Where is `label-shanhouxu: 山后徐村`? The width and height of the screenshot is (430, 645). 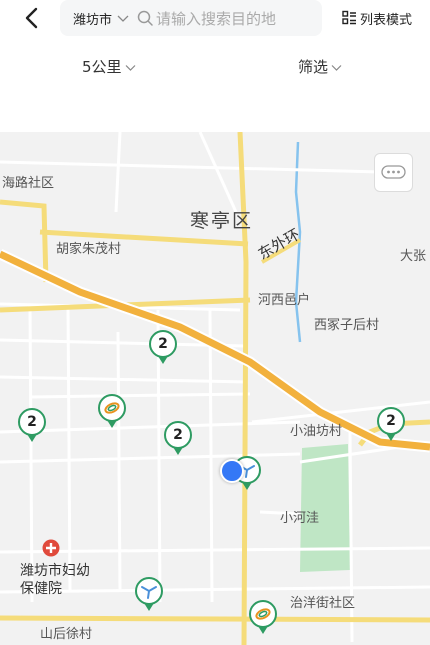 label-shanhouxu: 山后徐村 is located at coordinates (66, 634).